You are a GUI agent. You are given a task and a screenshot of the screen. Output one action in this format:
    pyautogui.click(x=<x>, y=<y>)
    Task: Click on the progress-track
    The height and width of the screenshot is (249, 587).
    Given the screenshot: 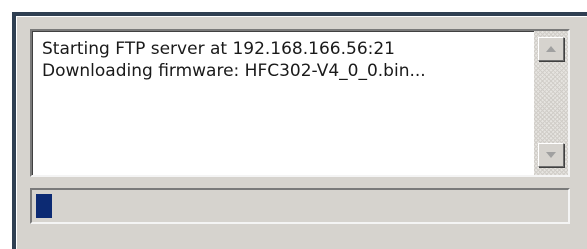 What is the action you would take?
    pyautogui.click(x=300, y=206)
    